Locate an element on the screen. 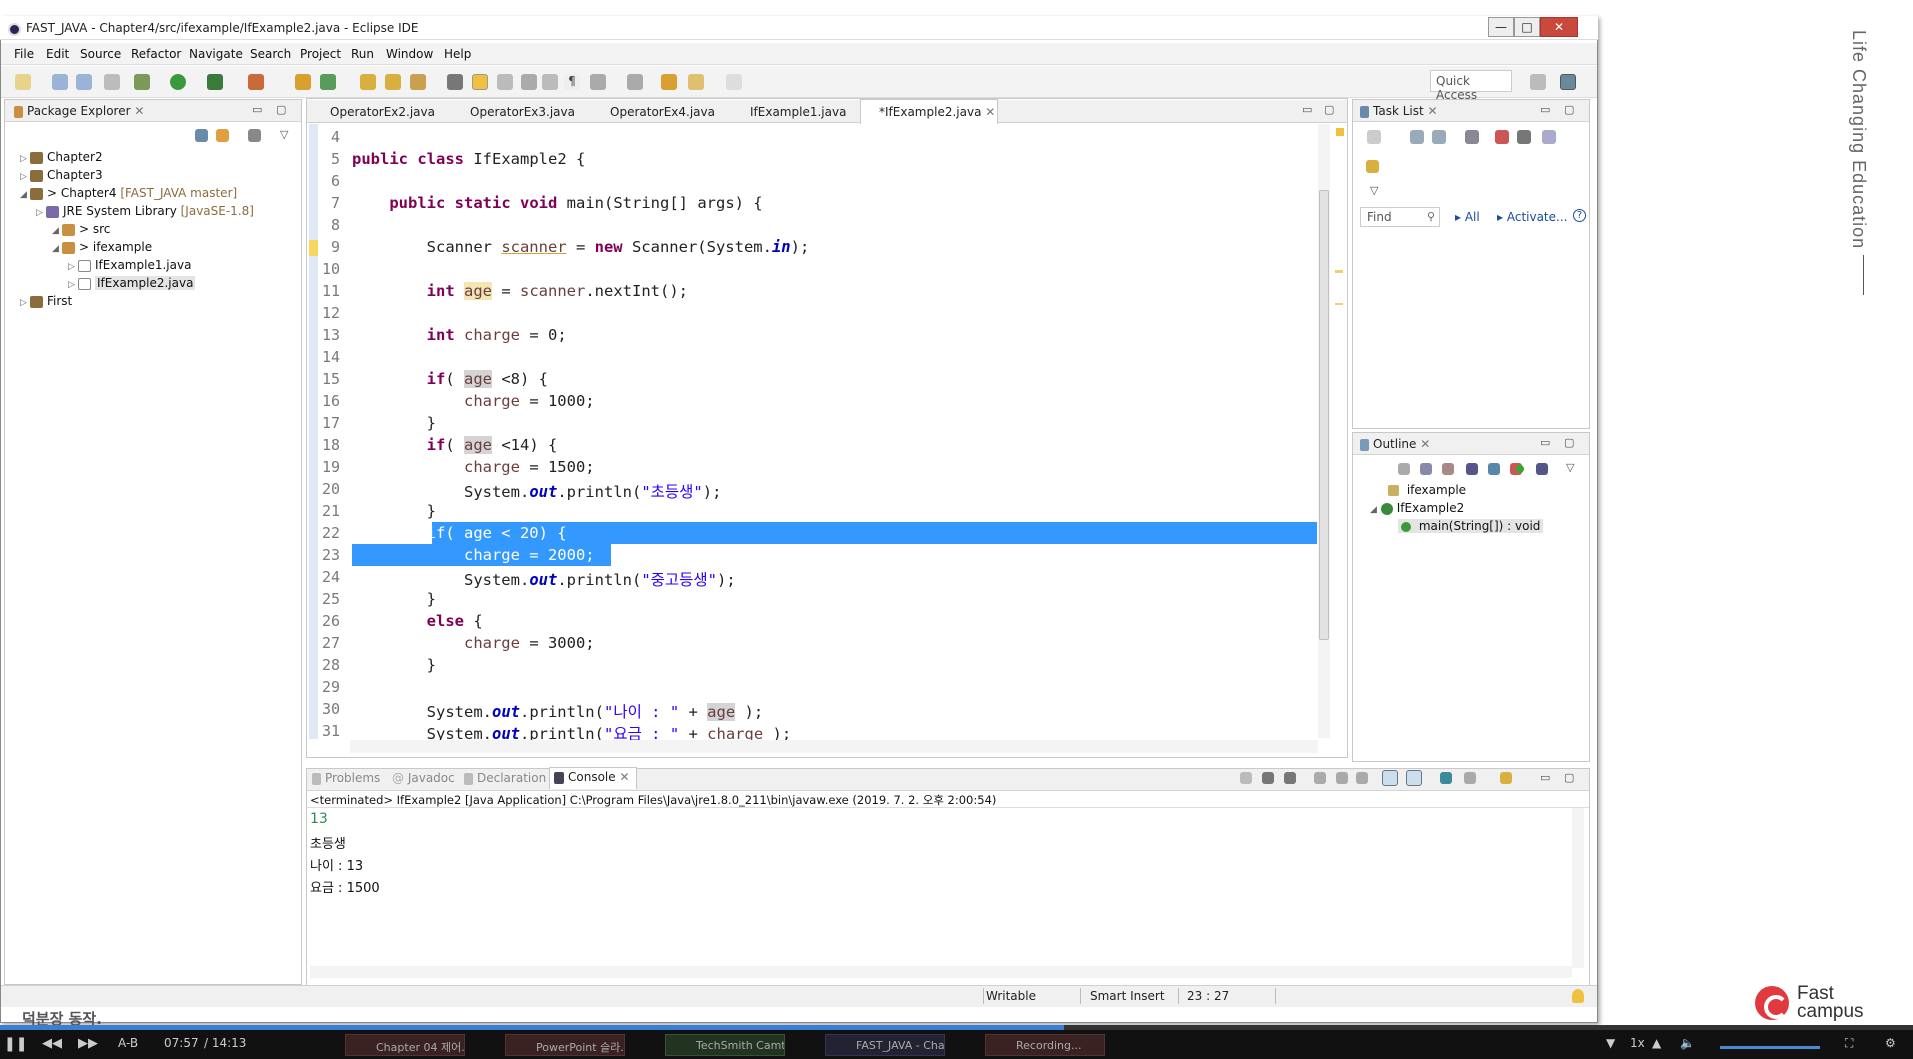  menu-run: Run is located at coordinates (362, 54).